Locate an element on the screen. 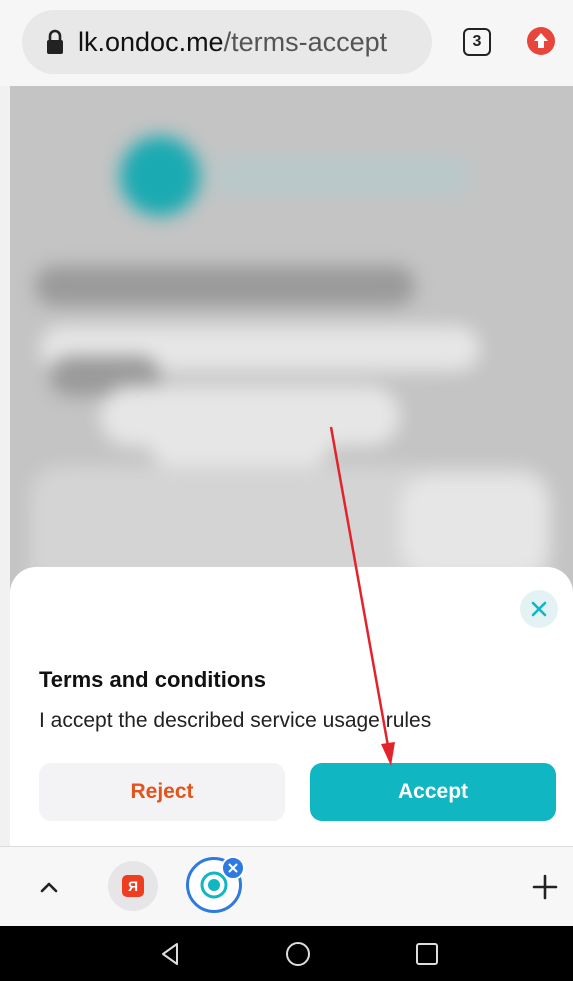  url-text: lk.ondoc.me/terms-accept is located at coordinates (232, 42).